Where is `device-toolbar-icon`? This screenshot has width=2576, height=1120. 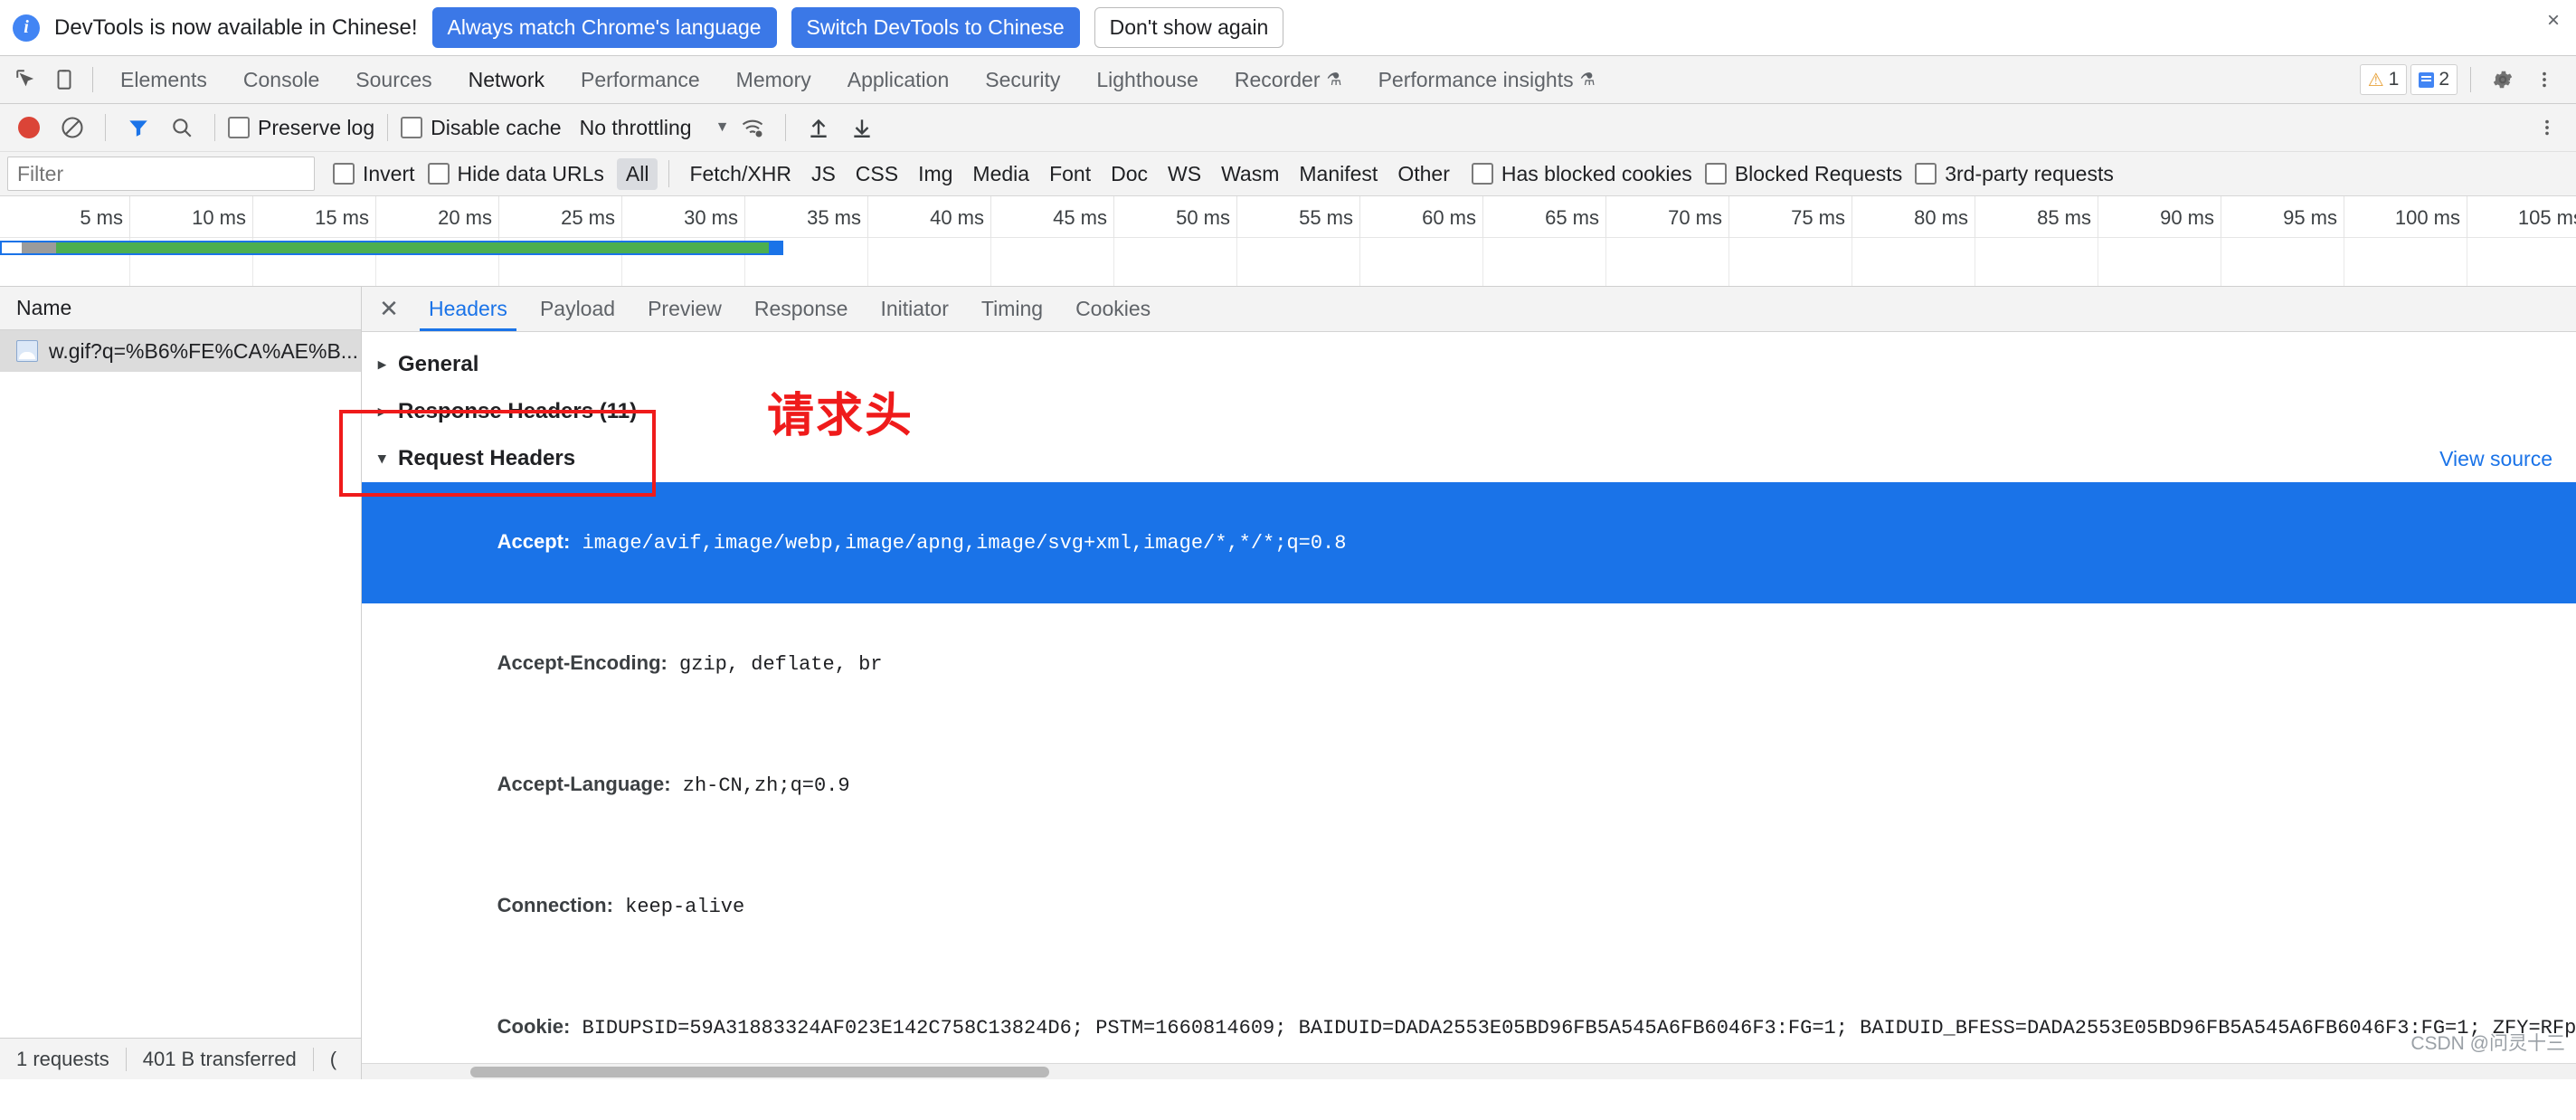 device-toolbar-icon is located at coordinates (64, 80).